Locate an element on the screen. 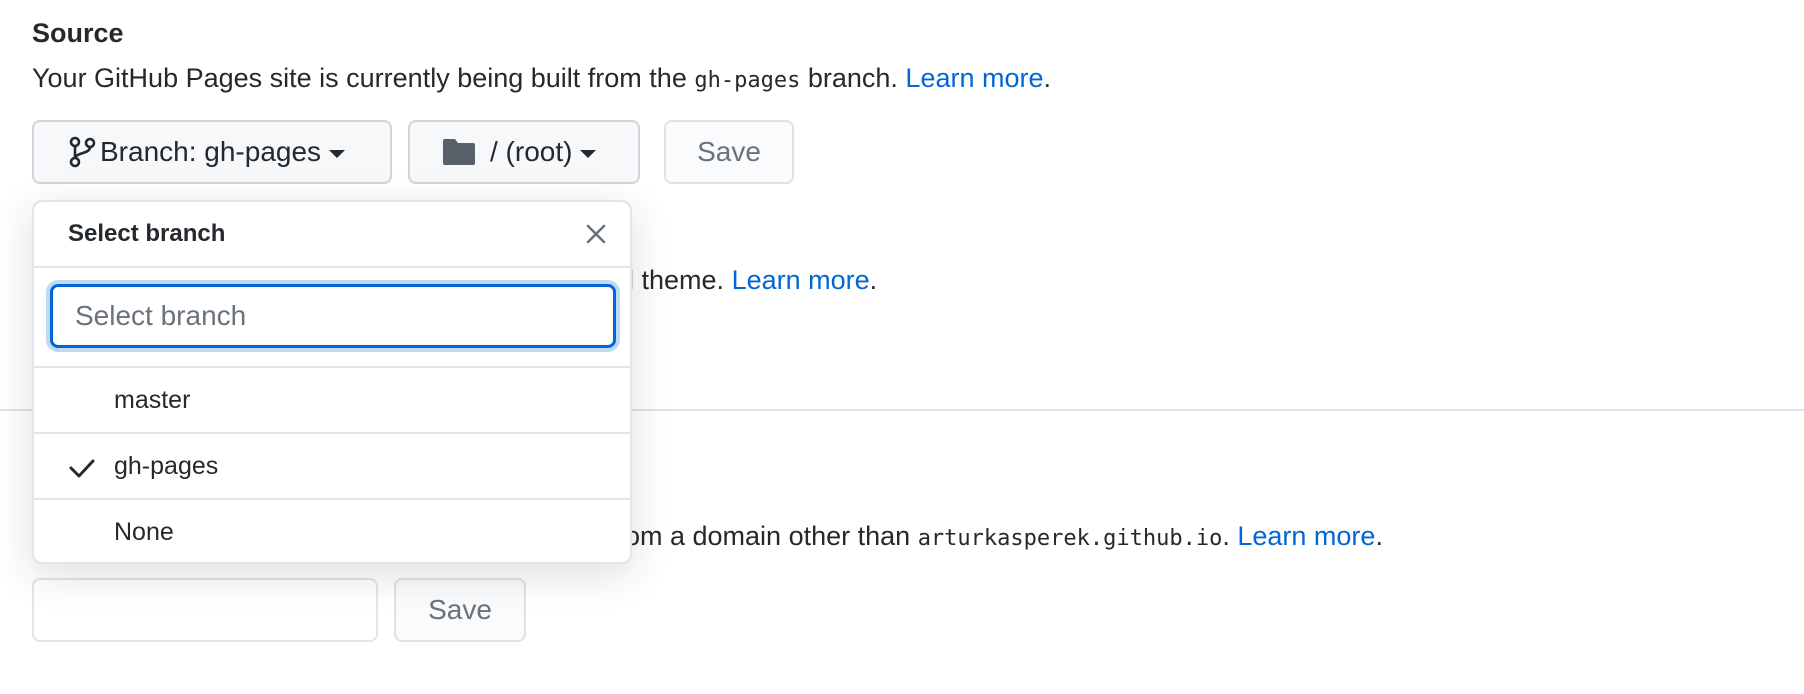 The image size is (1804, 694). close-icon is located at coordinates (596, 234).